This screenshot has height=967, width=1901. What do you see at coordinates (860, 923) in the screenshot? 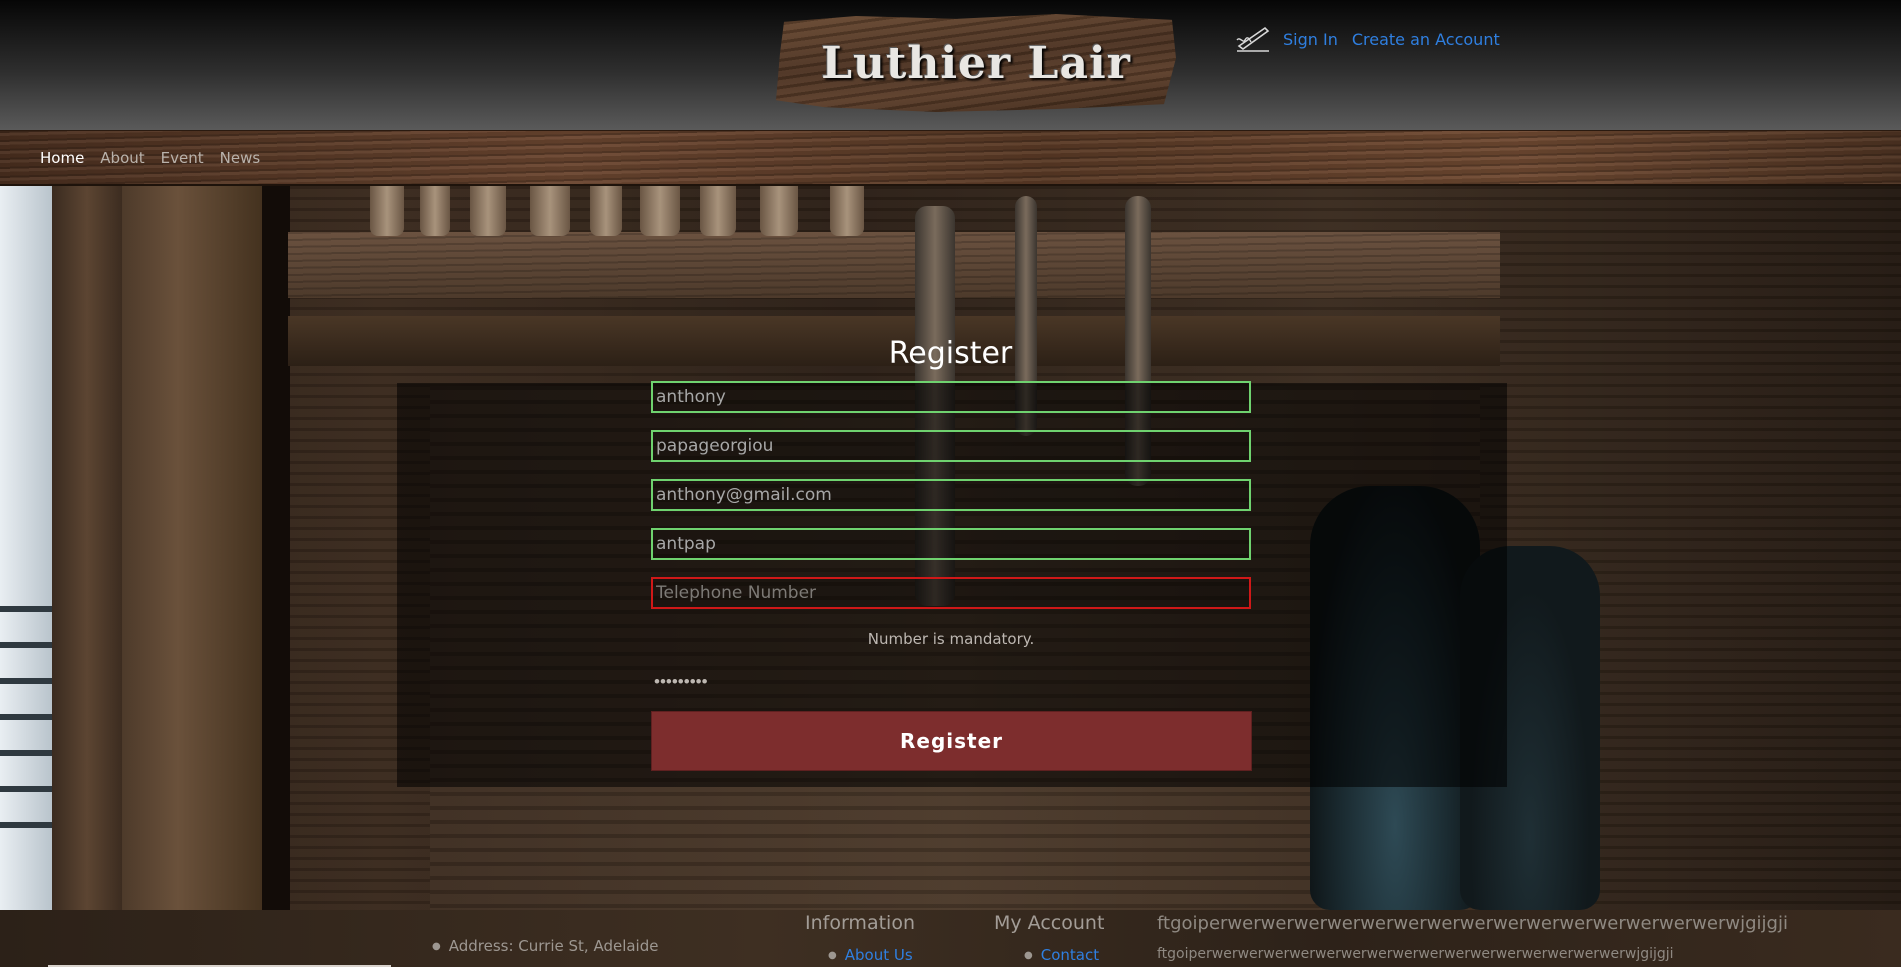
I see `footer-information-heading: Information` at bounding box center [860, 923].